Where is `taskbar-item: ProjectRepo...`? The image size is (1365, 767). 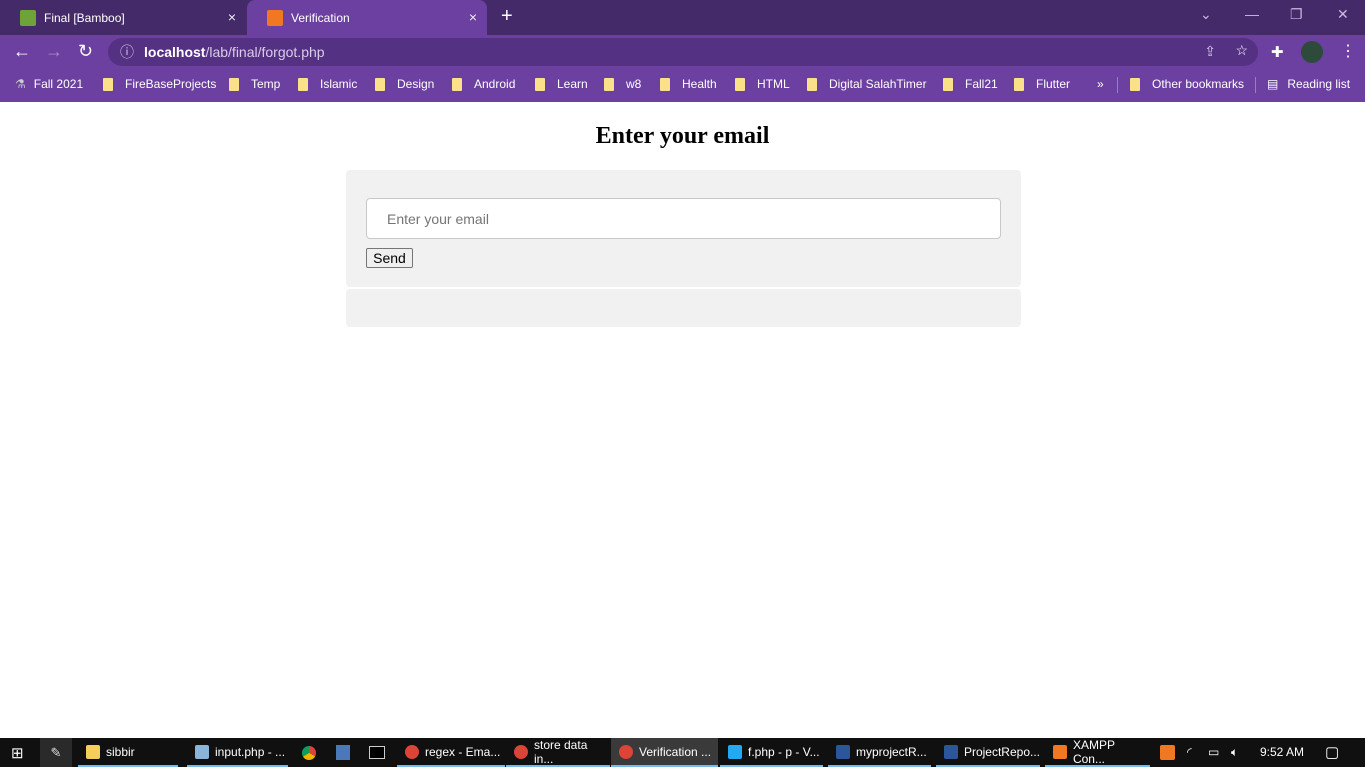
taskbar-item: ProjectRepo... is located at coordinates (988, 752).